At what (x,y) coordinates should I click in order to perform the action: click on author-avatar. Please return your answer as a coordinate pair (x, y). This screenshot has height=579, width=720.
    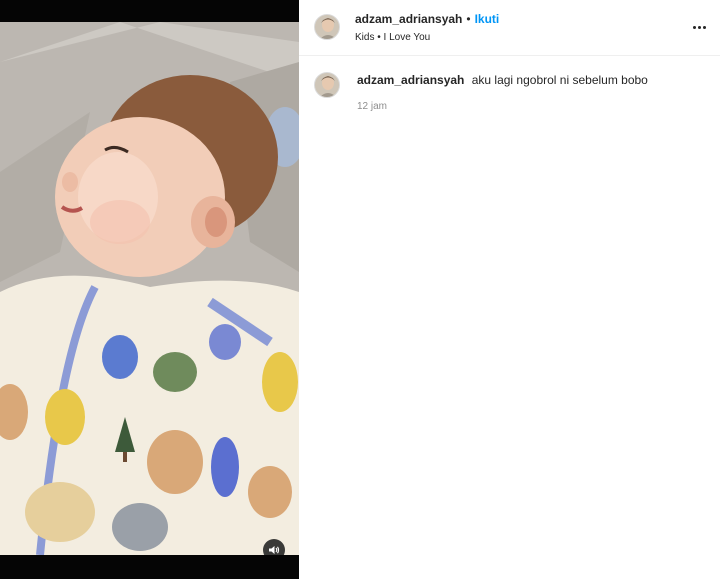
    Looking at the image, I should click on (327, 27).